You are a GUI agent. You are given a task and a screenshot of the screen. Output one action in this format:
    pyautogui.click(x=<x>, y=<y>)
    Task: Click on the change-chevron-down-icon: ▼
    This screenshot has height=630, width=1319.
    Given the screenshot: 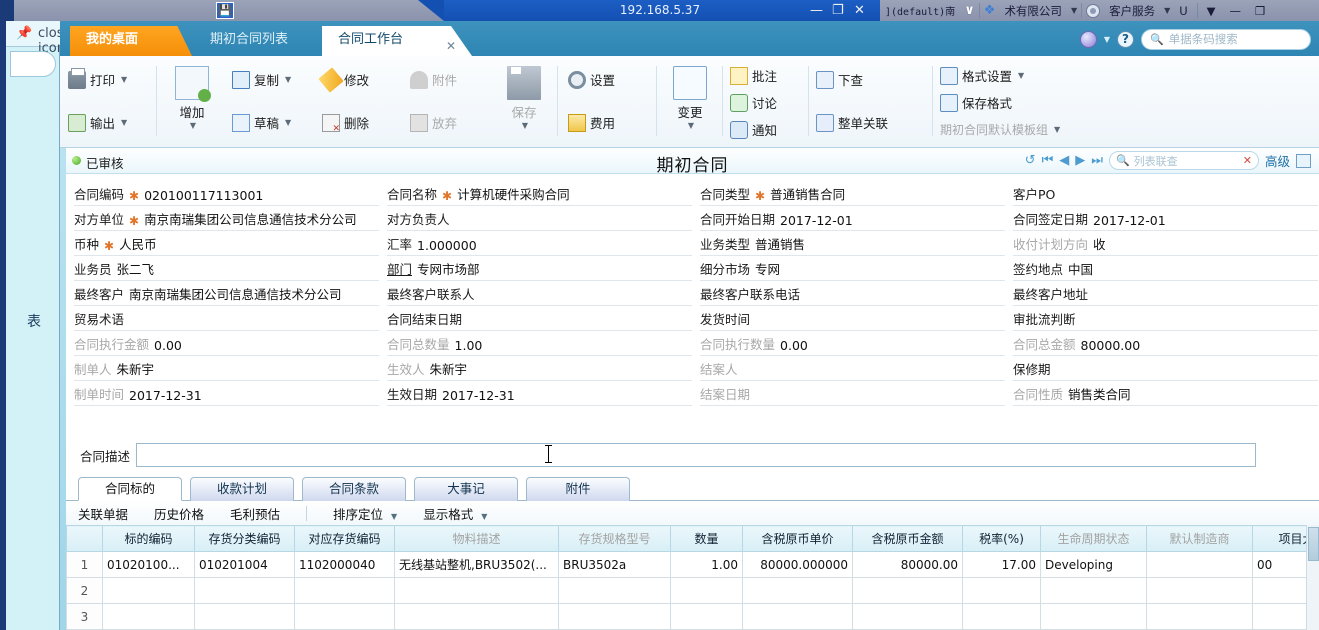 What is the action you would take?
    pyautogui.click(x=691, y=125)
    